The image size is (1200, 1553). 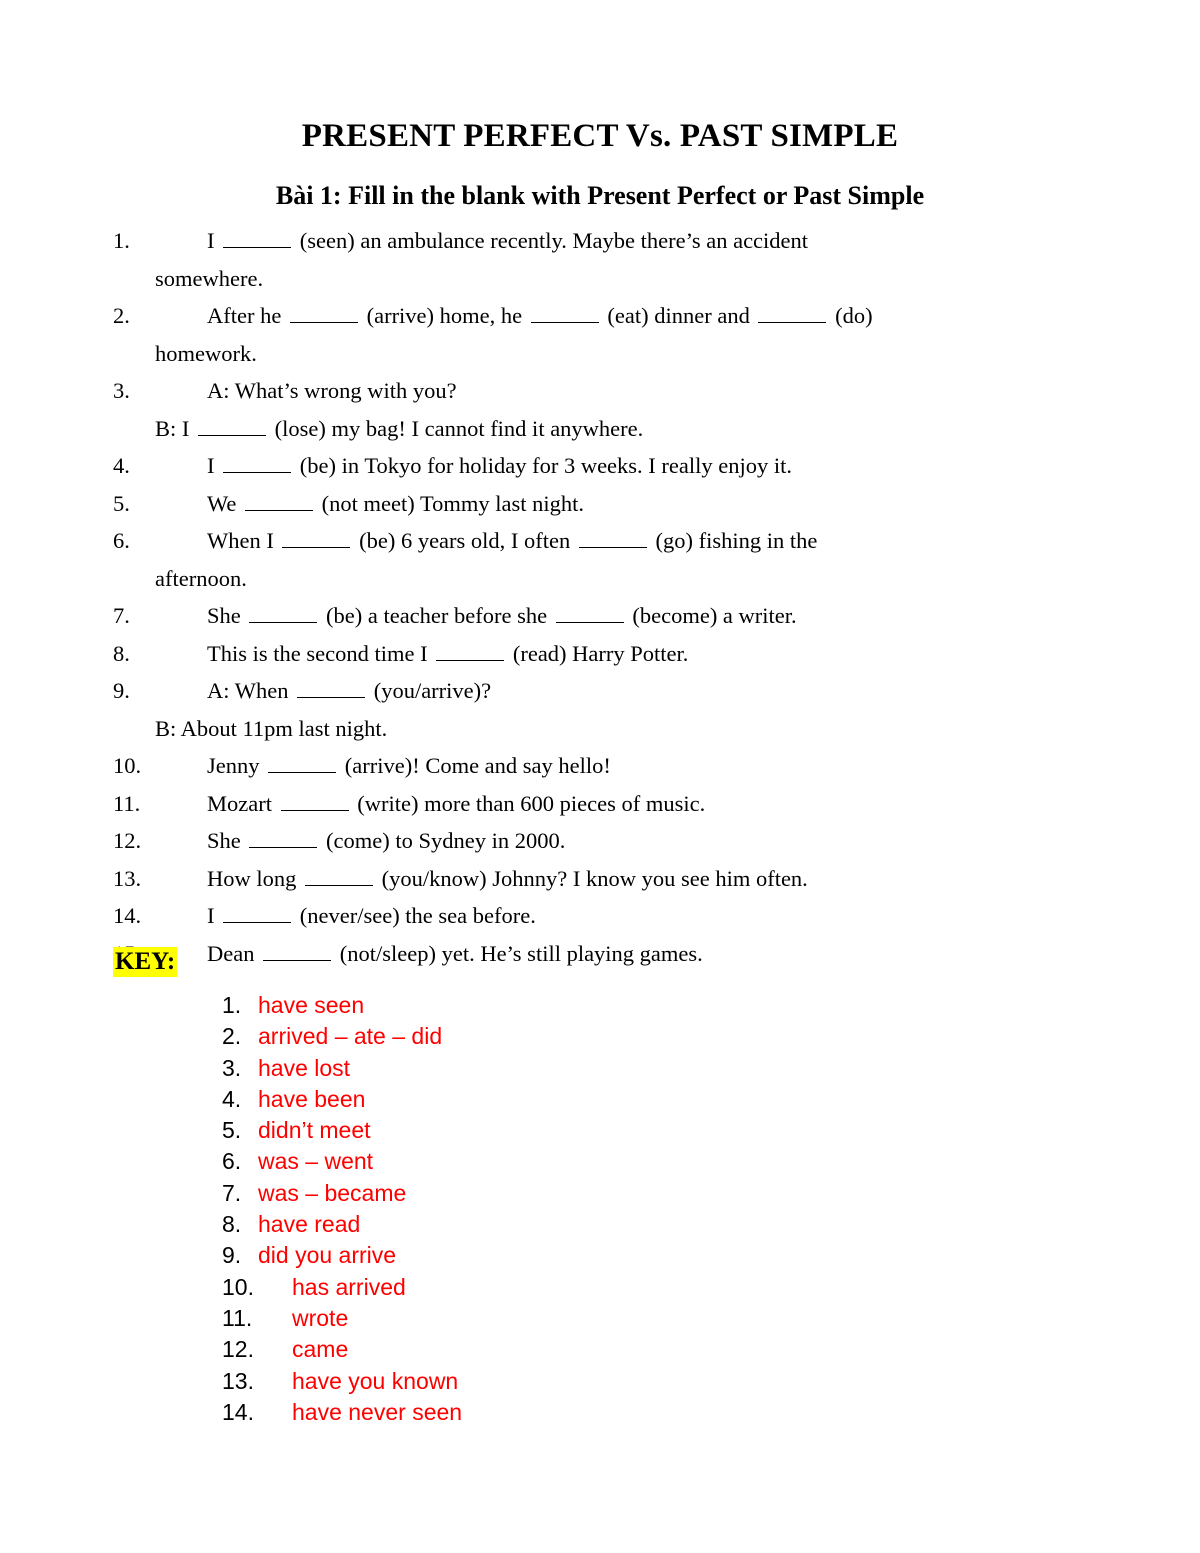 I want to click on exercise-text-segment: (go) fishing in the, so click(x=733, y=540).